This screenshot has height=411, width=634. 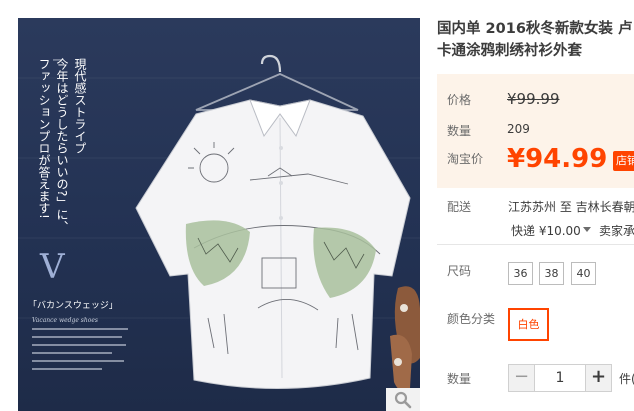 I want to click on taobao-price-label: 淘宝价, so click(x=465, y=159).